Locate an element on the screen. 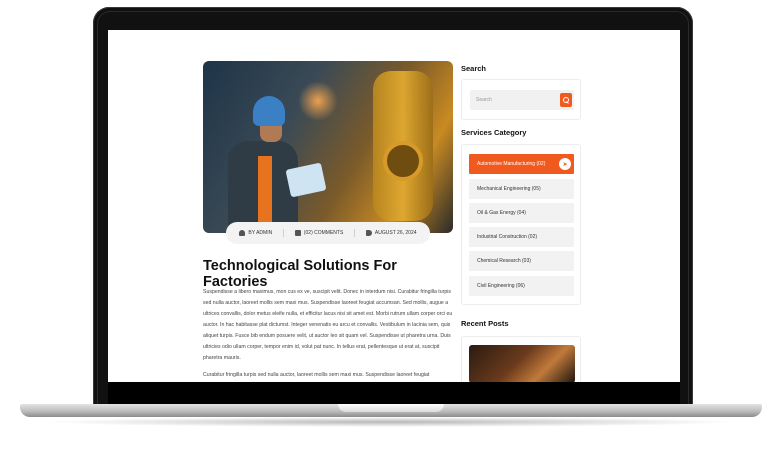 The height and width of the screenshot is (461, 782). search-widget: Search is located at coordinates (521, 99).